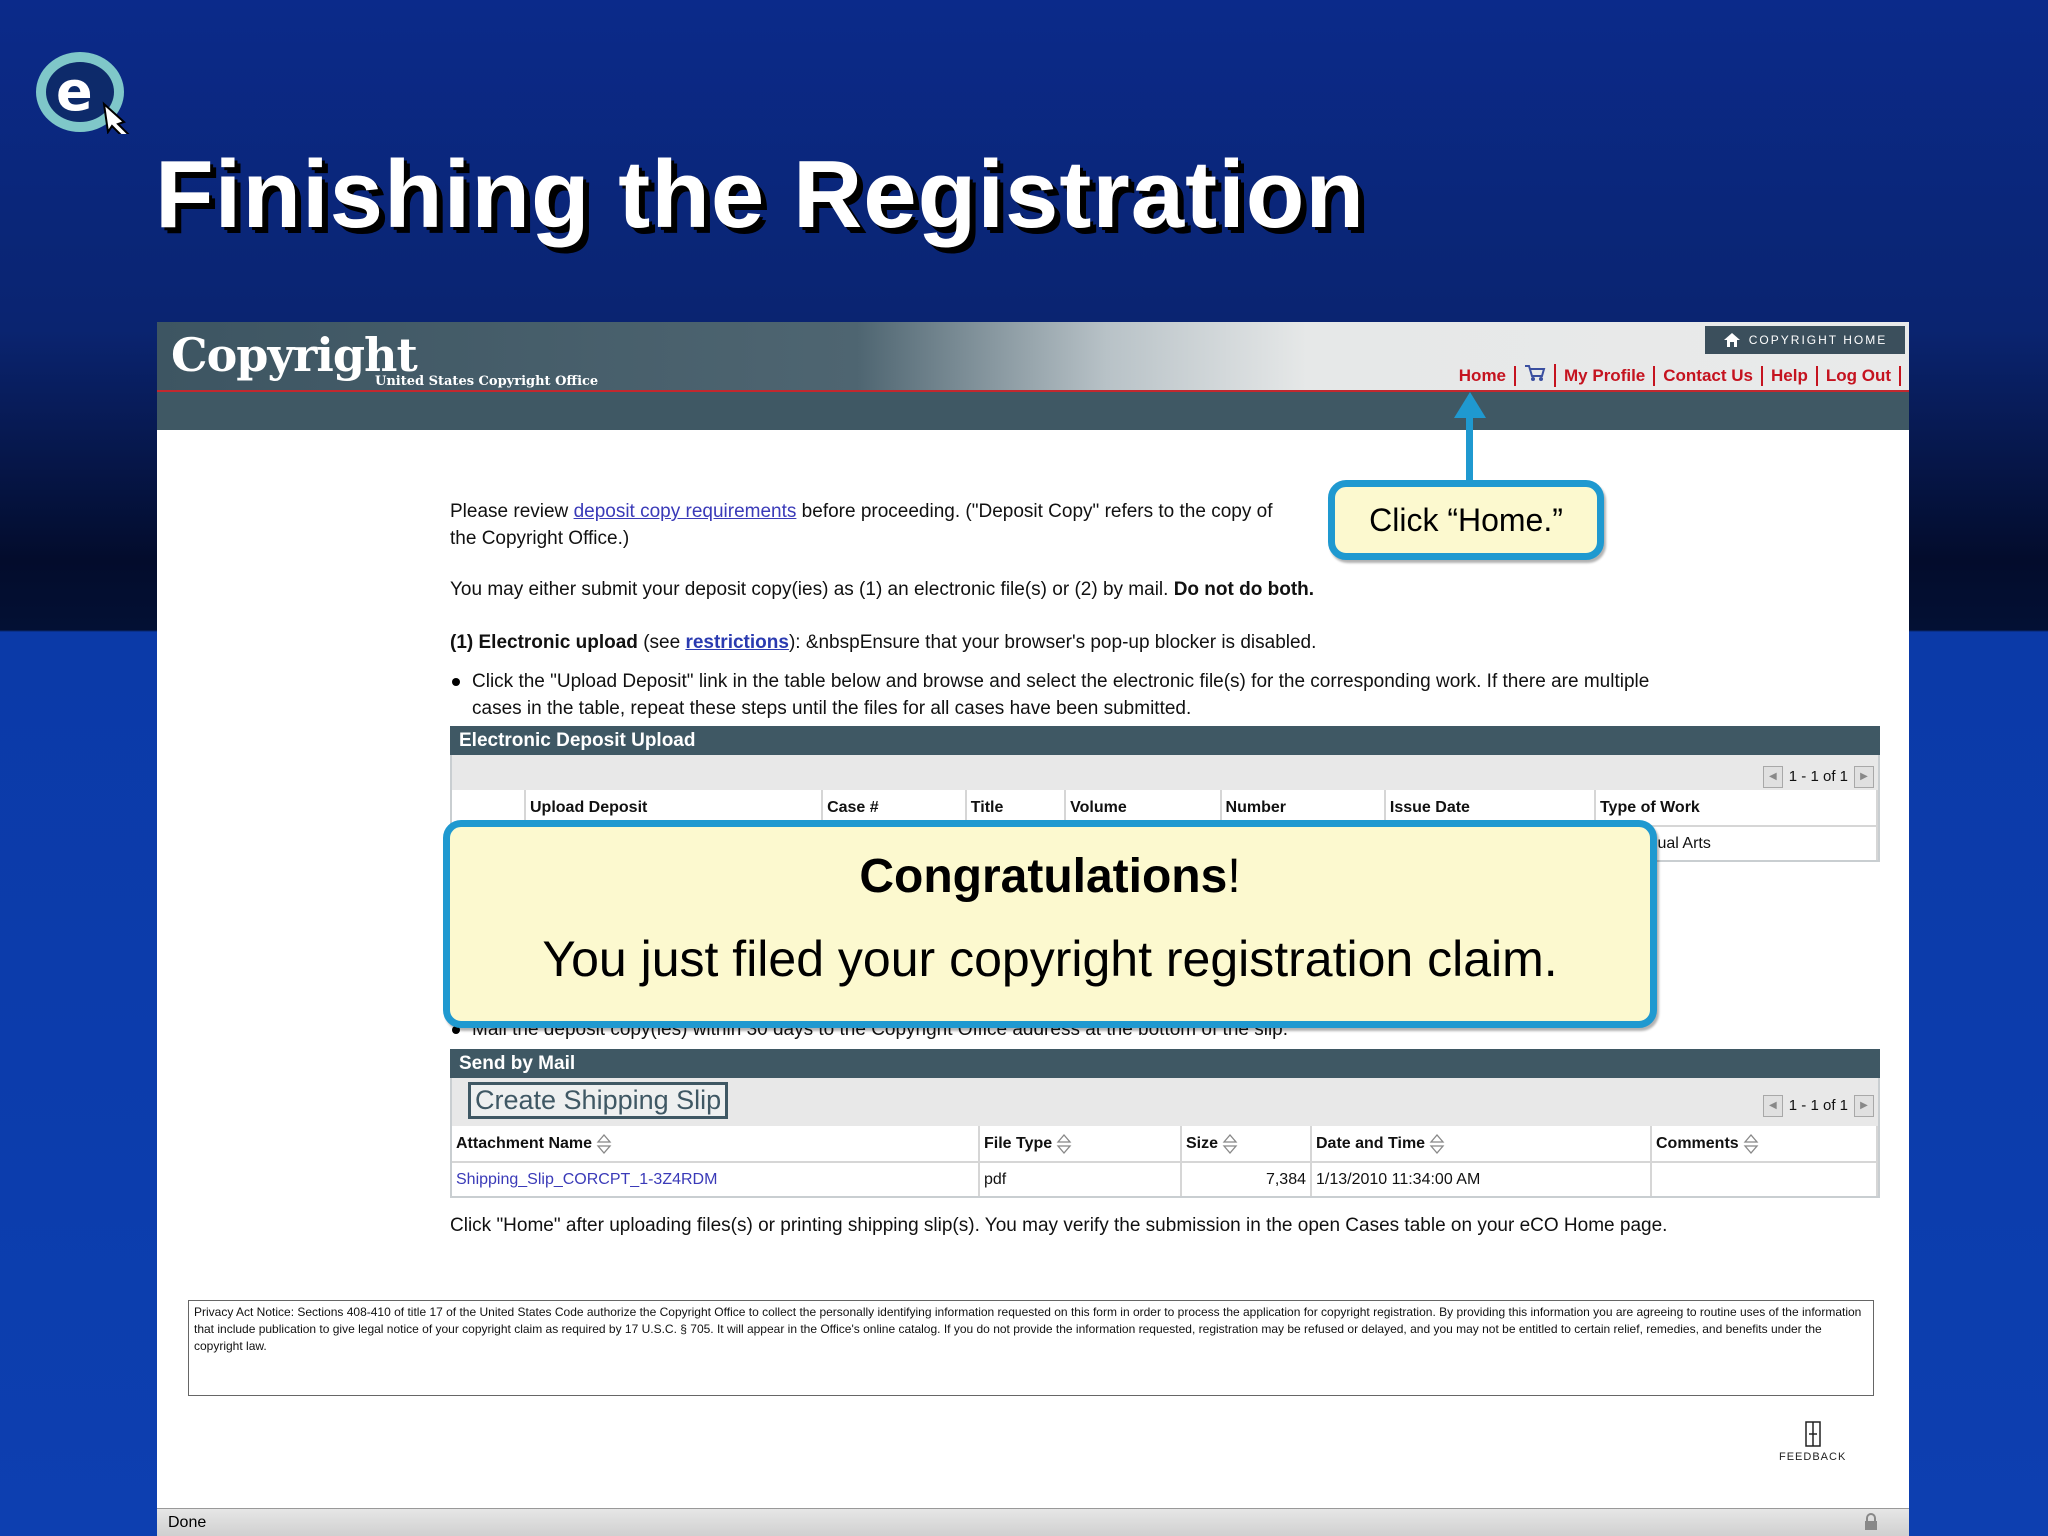 The image size is (2048, 1536). I want to click on comments-cell, so click(1764, 1178).